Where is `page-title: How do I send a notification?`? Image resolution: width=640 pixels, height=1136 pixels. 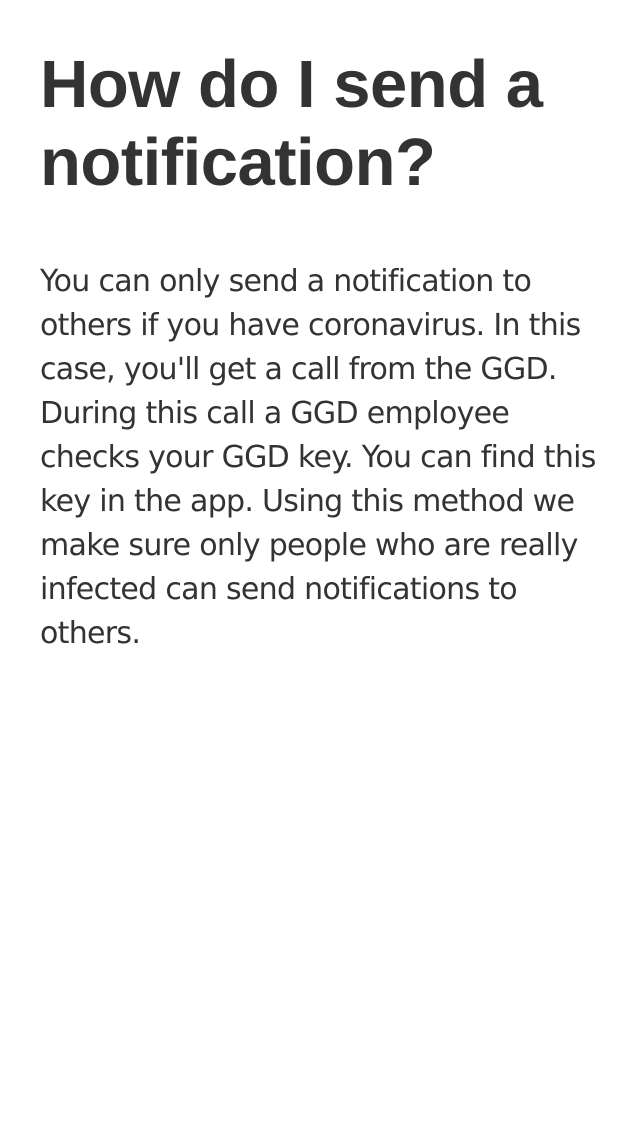
page-title: How do I send a notification? is located at coordinates (291, 123).